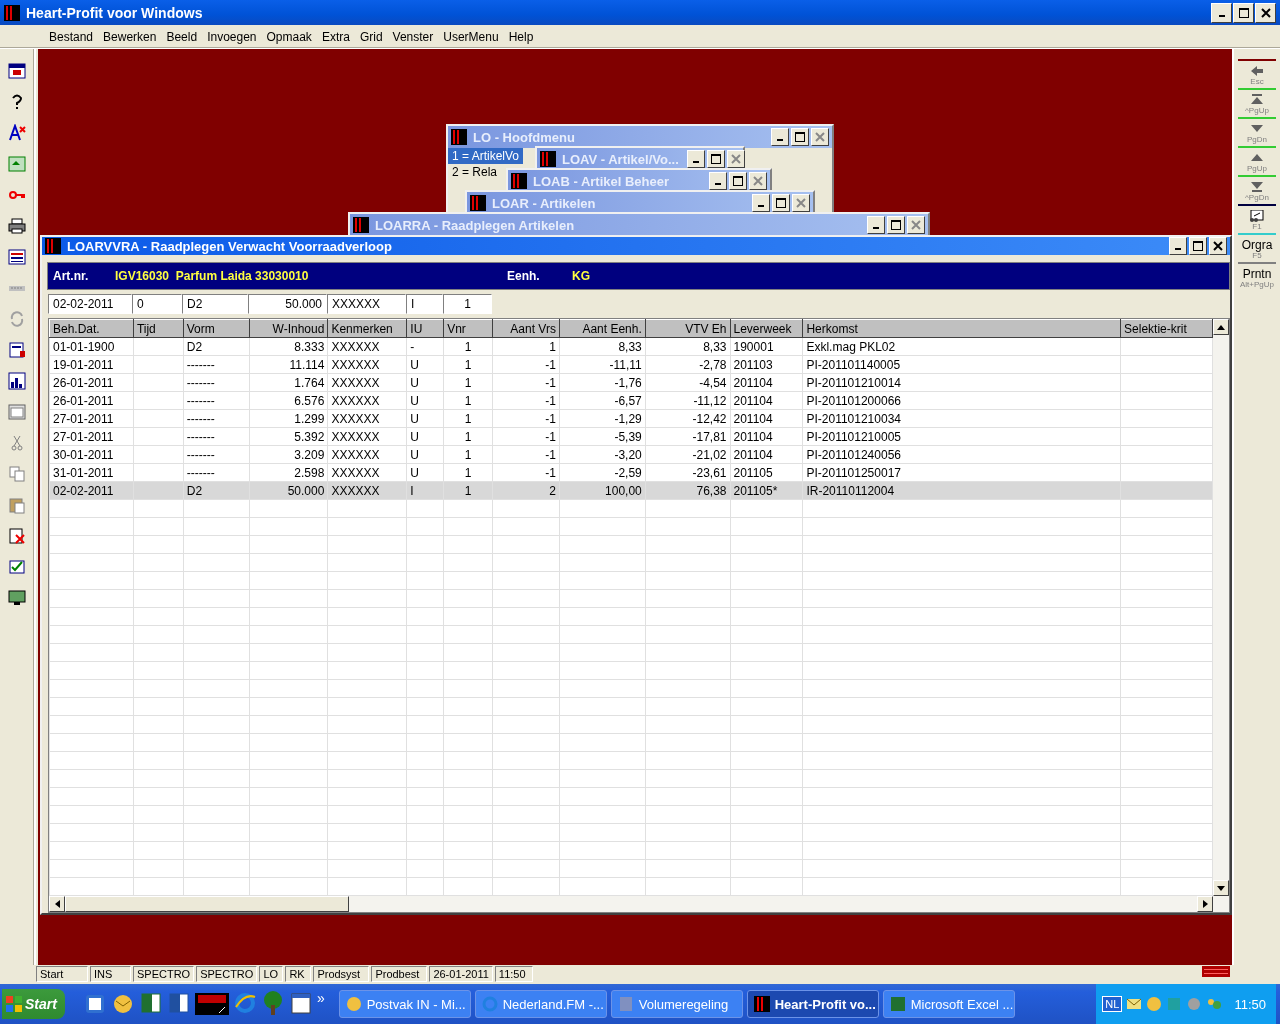  What do you see at coordinates (1257, 103) in the screenshot?
I see `toolbar-button: ^PgUp` at bounding box center [1257, 103].